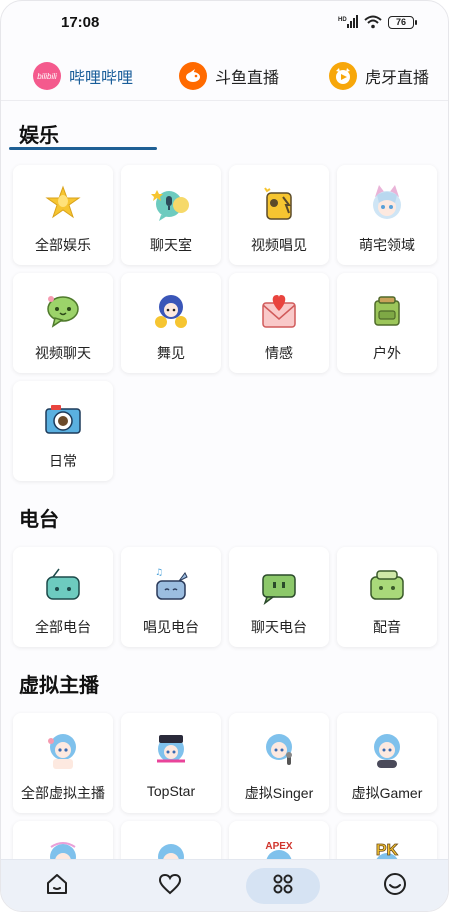  I want to click on smile-icon, so click(395, 886).